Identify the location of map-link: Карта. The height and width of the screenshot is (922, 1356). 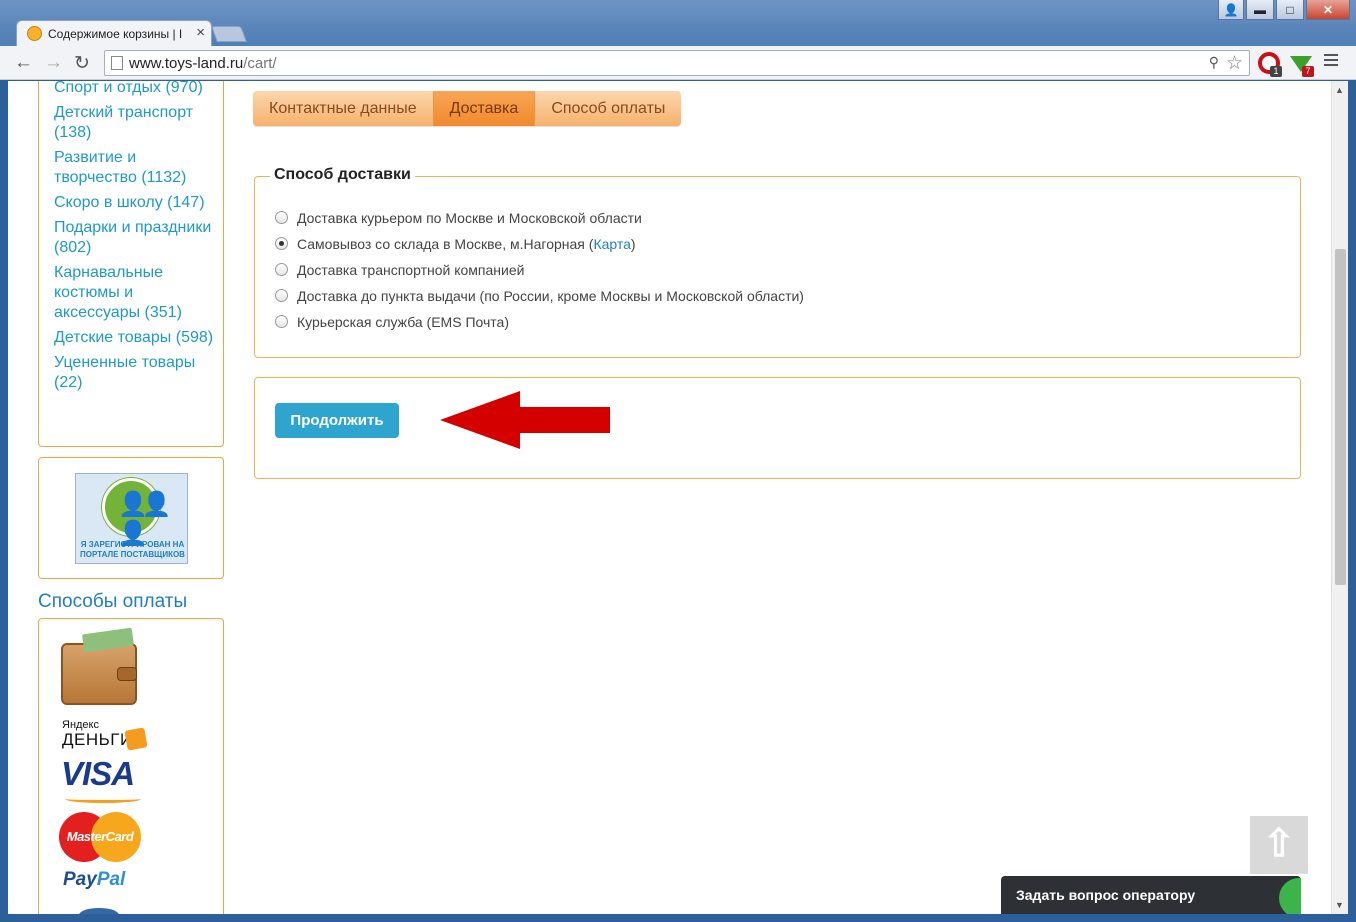
(611, 244).